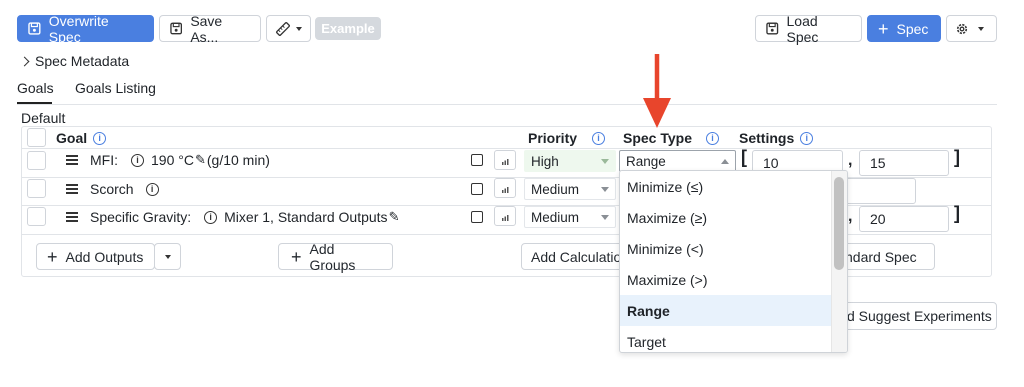 Image resolution: width=1024 pixels, height=387 pixels. I want to click on ruler-icon, so click(283, 28).